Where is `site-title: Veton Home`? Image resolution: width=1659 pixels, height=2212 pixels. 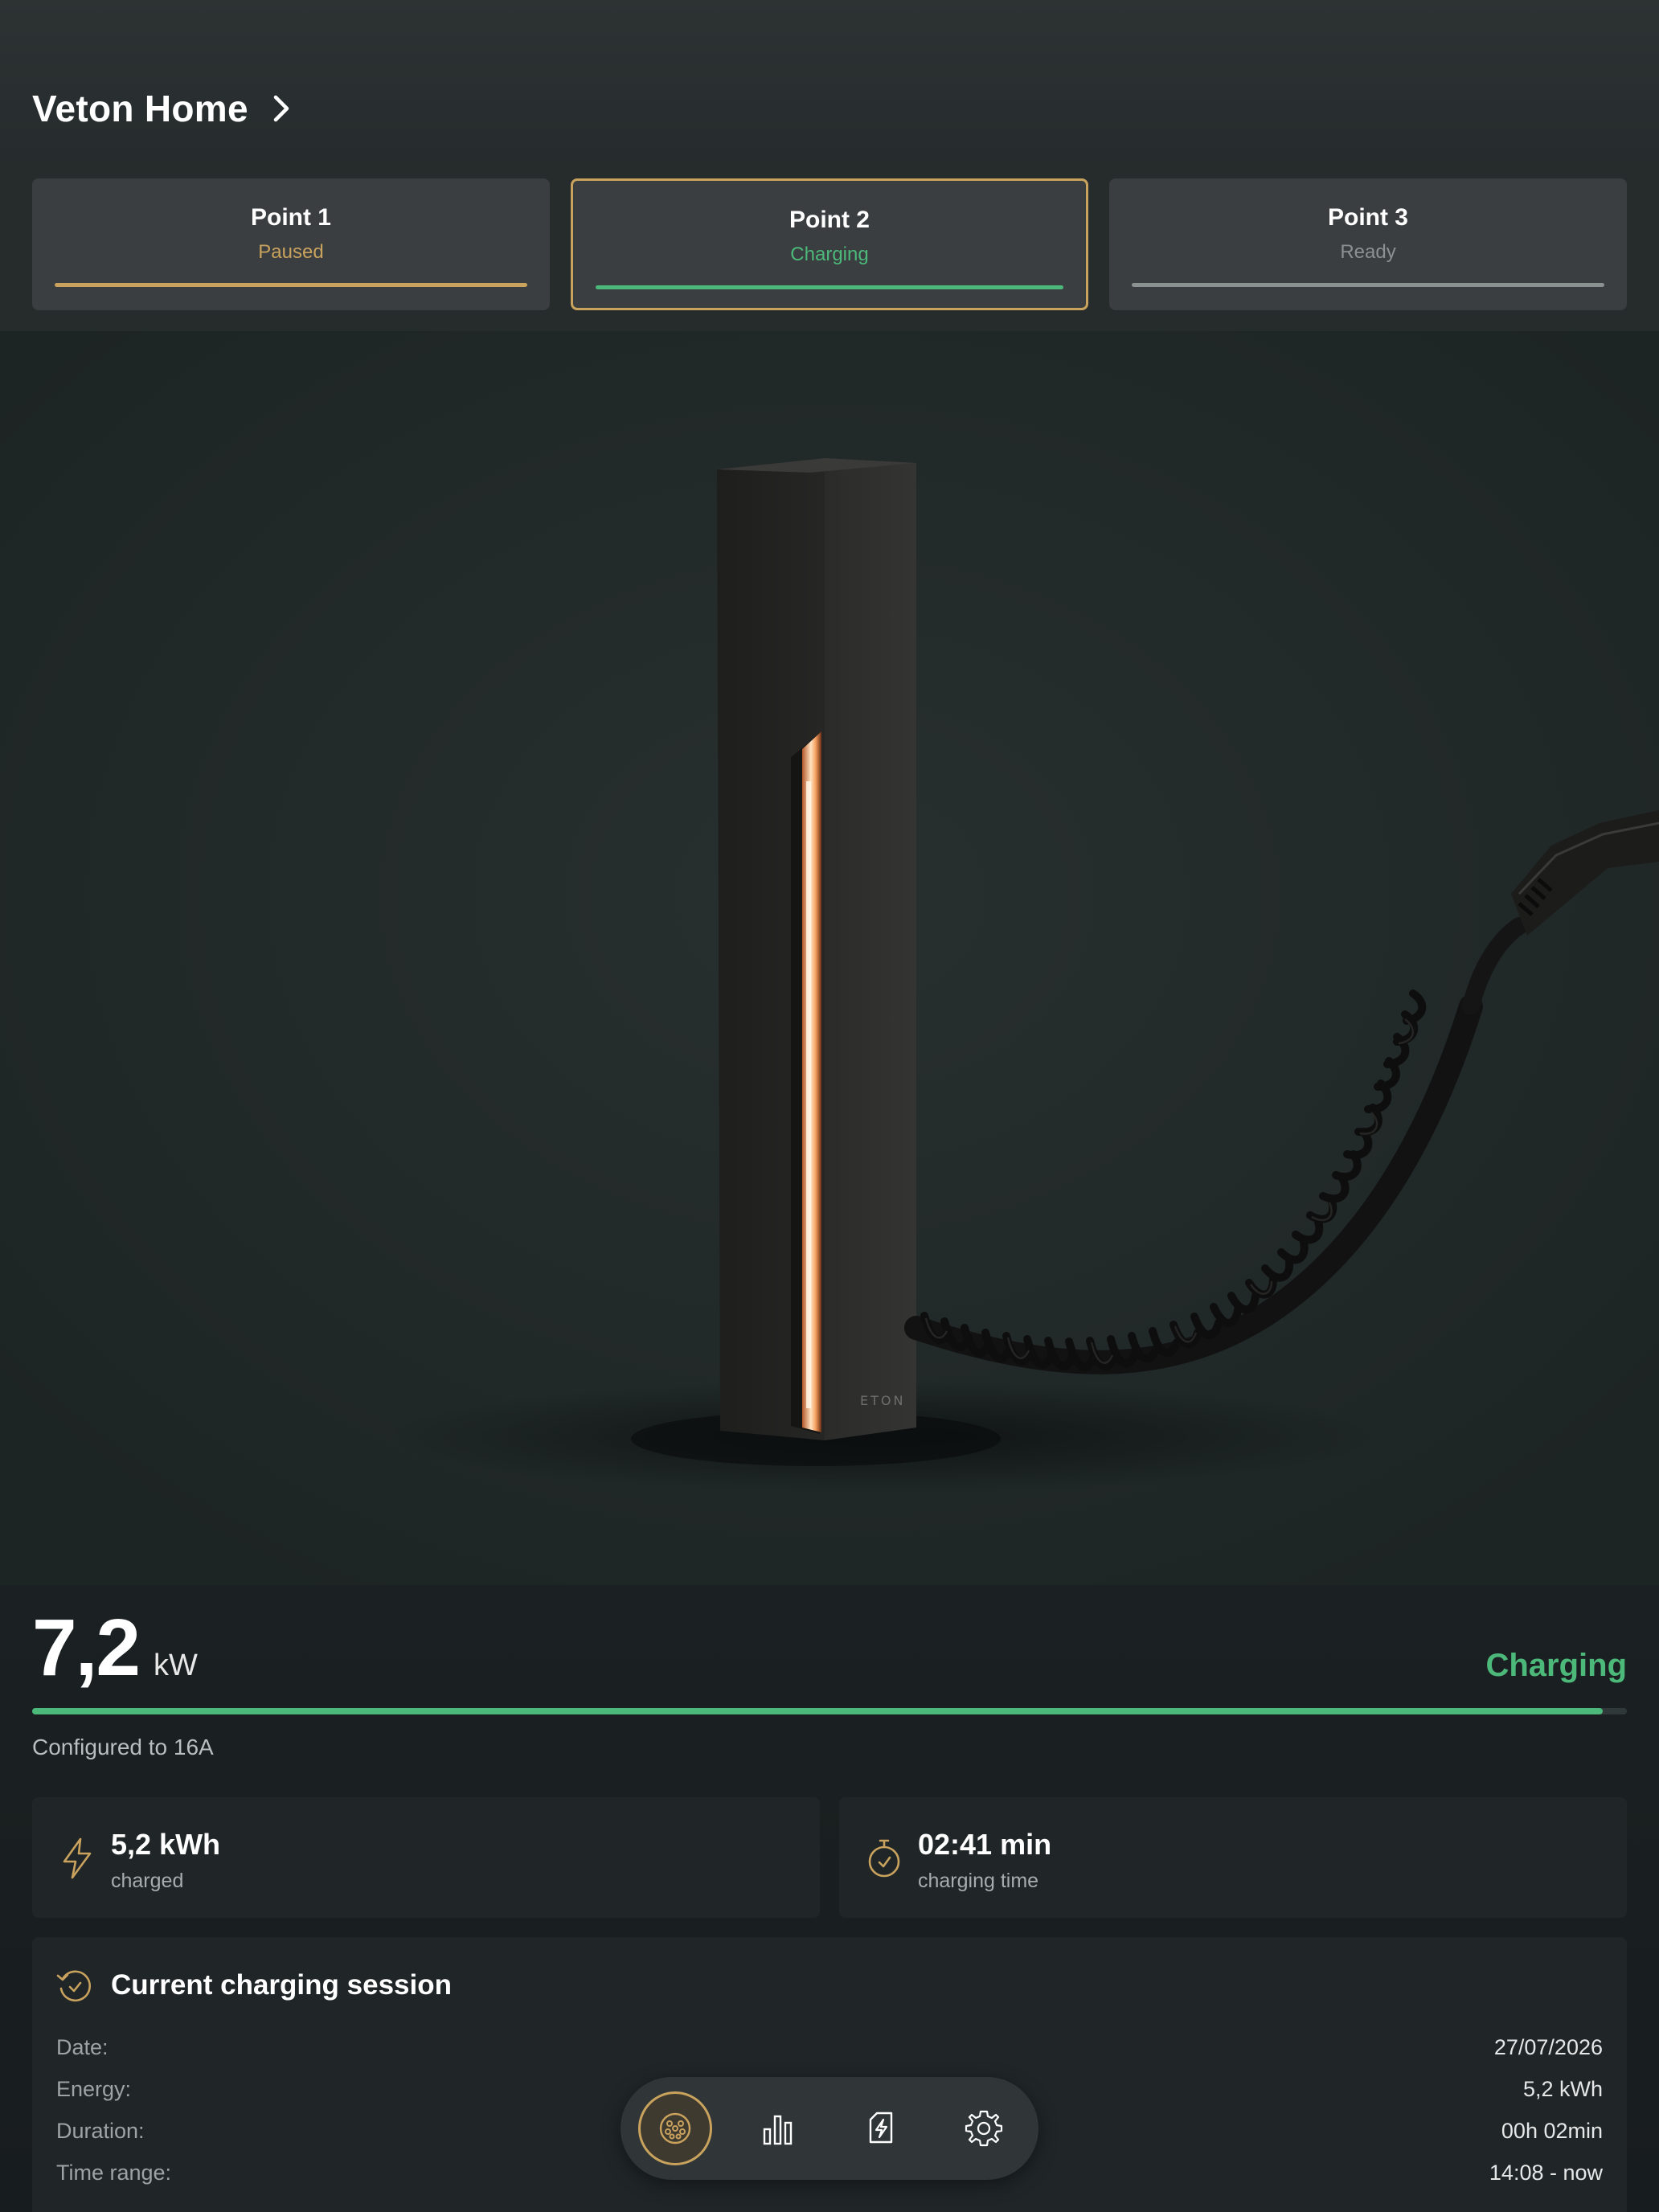
site-title: Veton Home is located at coordinates (140, 108).